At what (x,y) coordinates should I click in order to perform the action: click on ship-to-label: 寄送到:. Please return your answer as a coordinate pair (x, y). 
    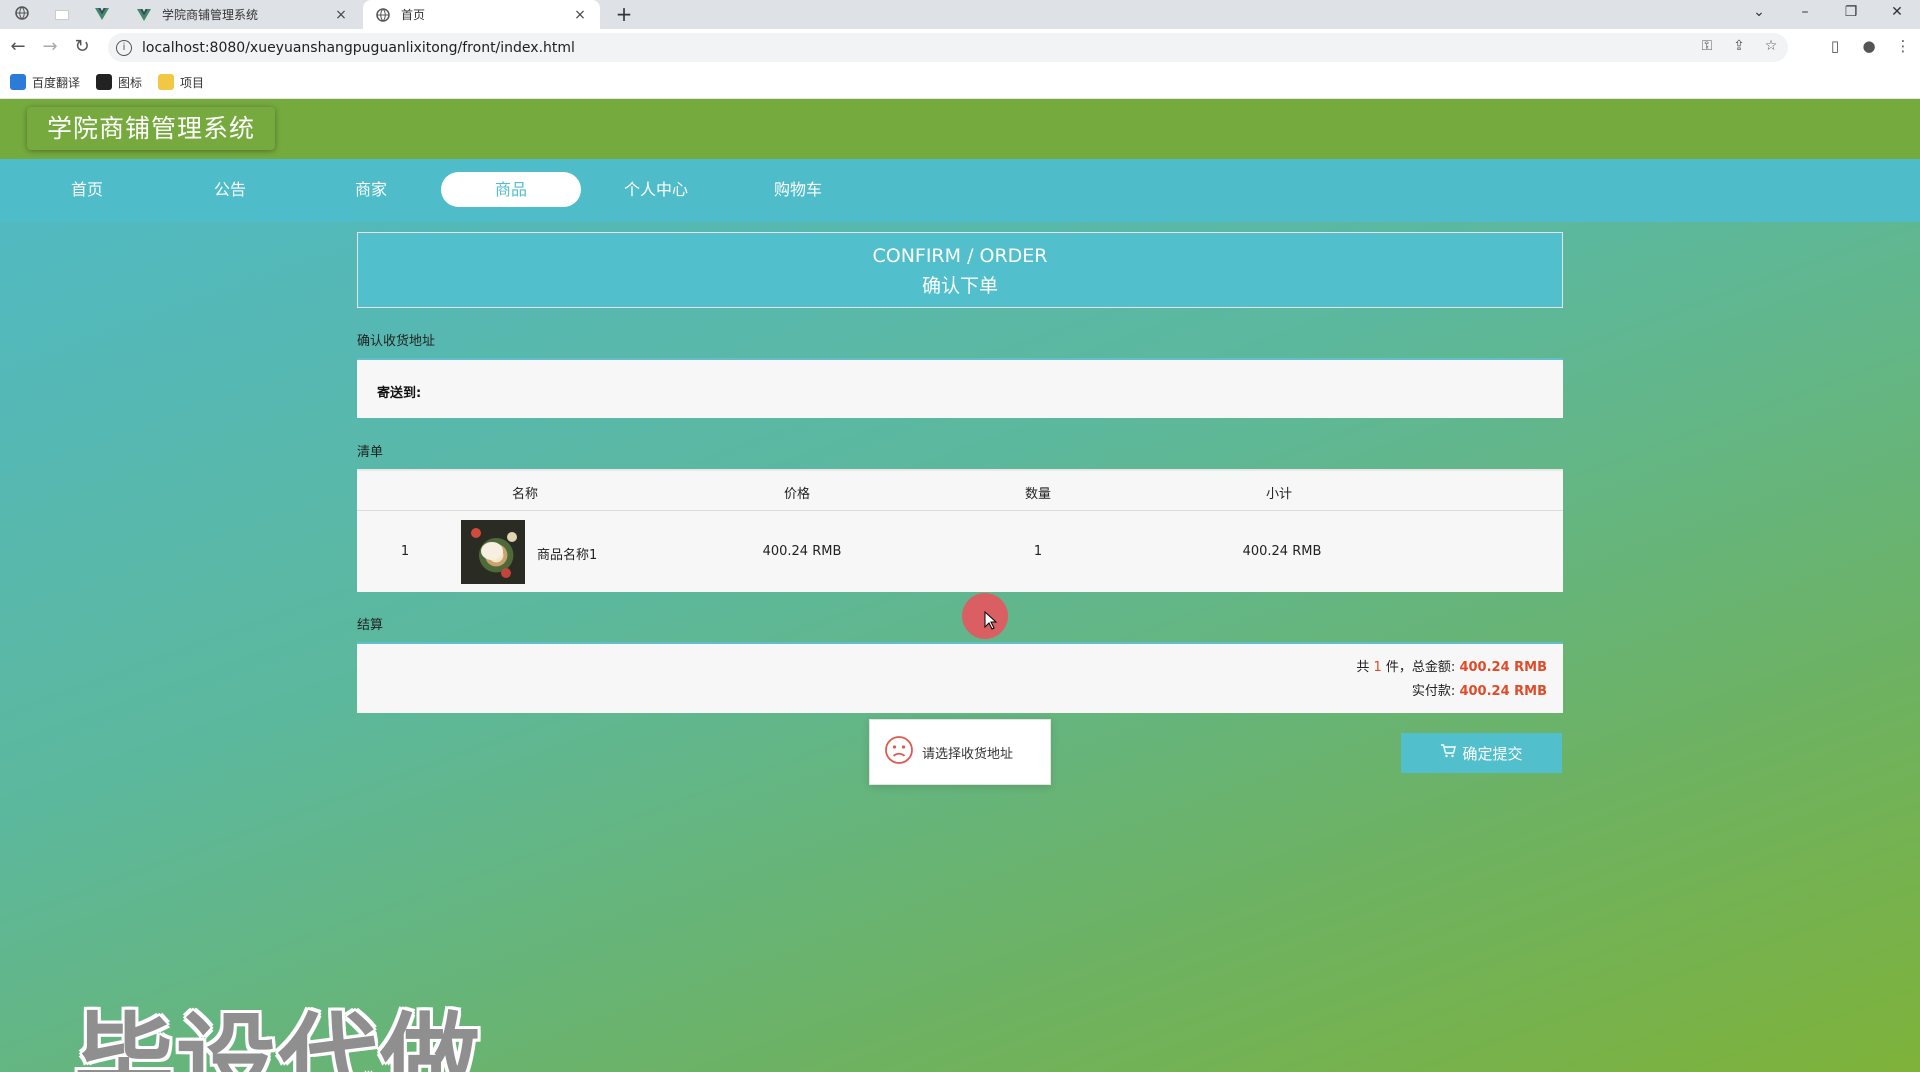
    Looking at the image, I should click on (399, 393).